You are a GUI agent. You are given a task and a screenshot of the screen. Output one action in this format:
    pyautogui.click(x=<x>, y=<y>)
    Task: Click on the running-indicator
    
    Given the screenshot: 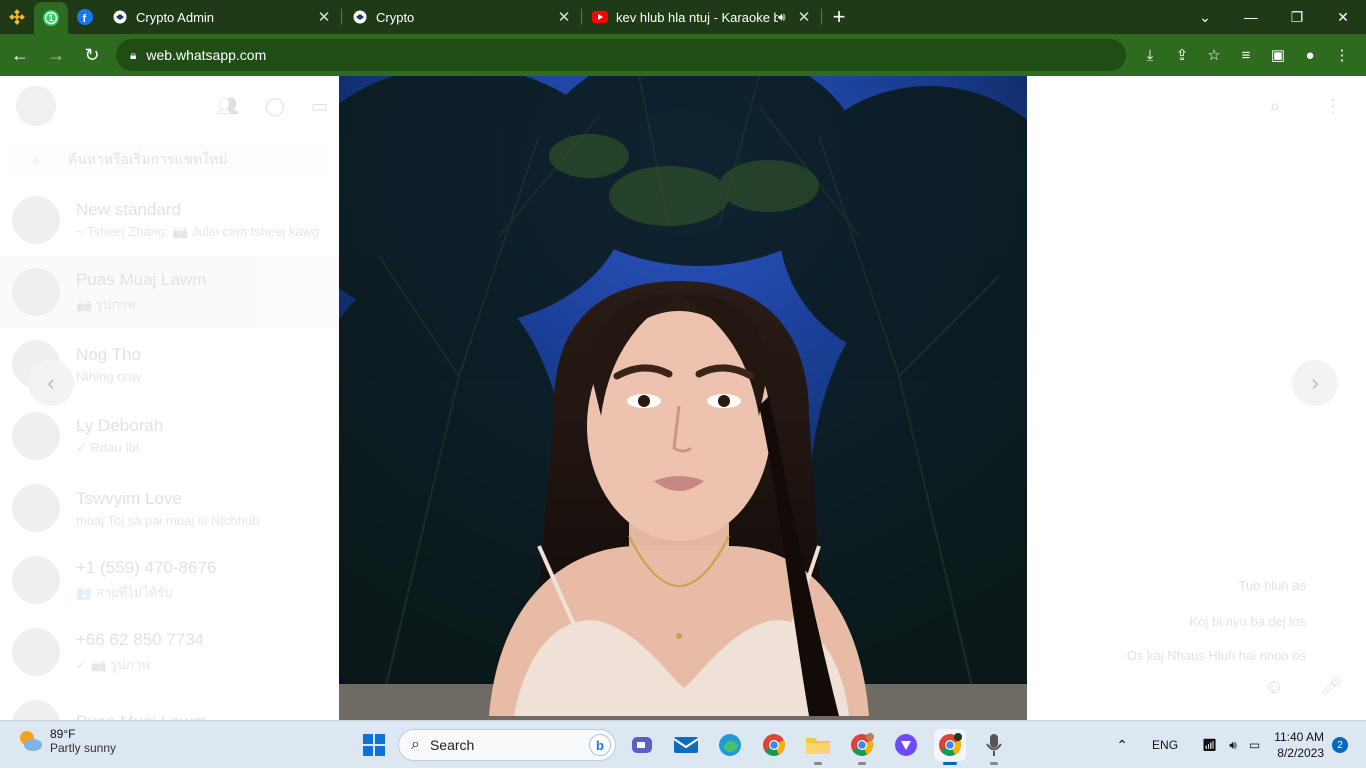 What is the action you would take?
    pyautogui.click(x=818, y=763)
    